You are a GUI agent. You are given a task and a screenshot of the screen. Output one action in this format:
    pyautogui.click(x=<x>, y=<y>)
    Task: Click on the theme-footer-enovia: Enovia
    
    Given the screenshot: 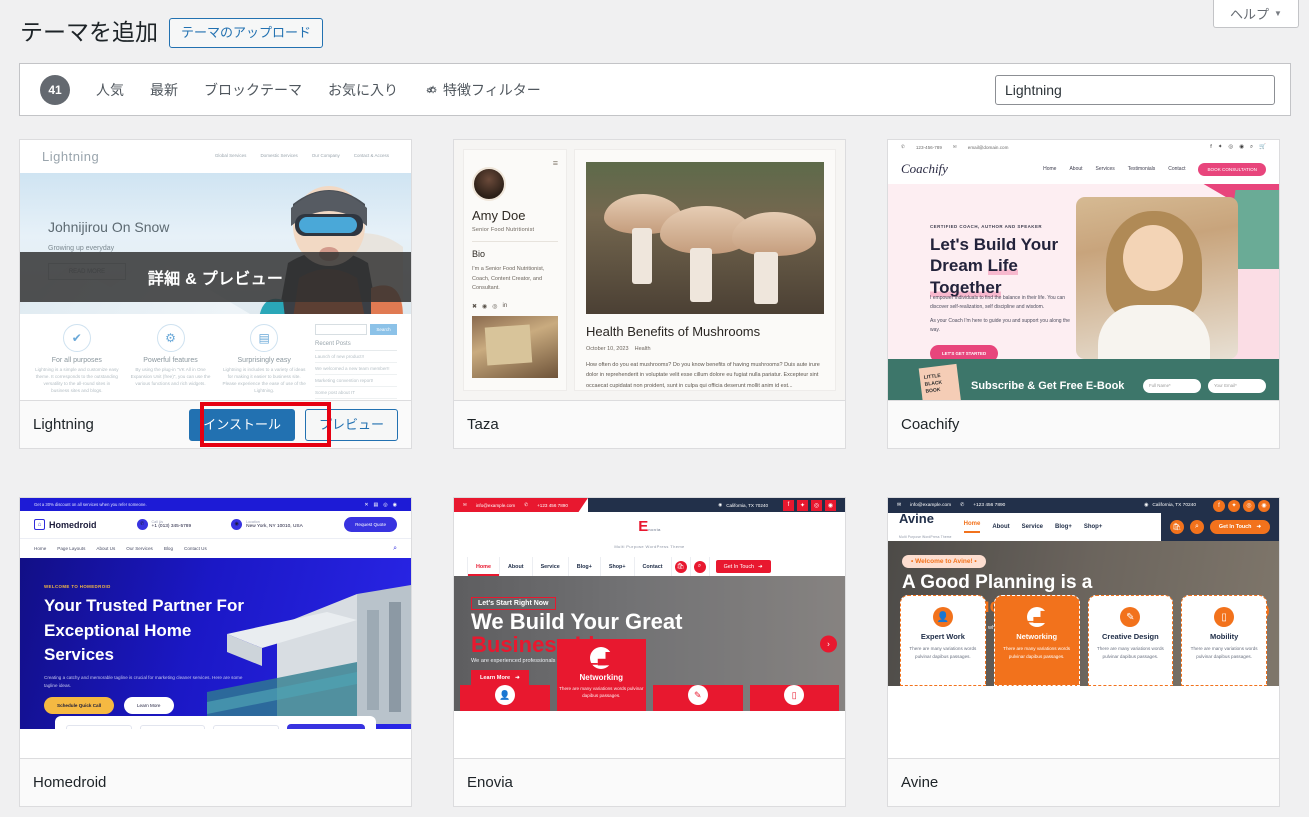 What is the action you would take?
    pyautogui.click(x=649, y=782)
    